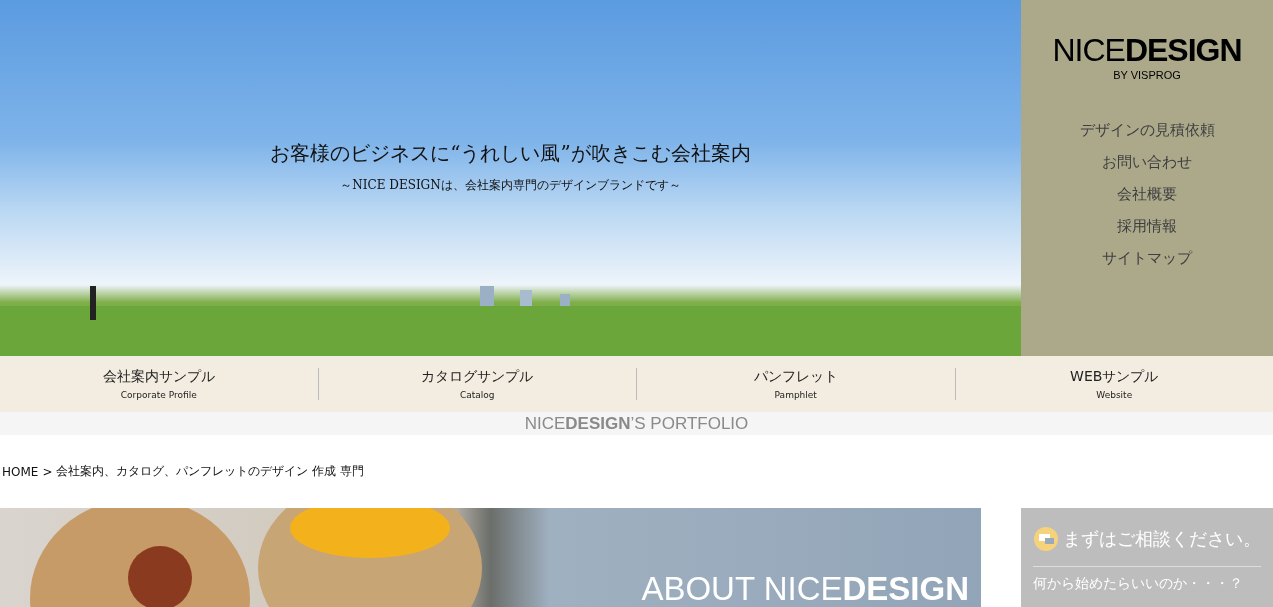  What do you see at coordinates (210, 471) in the screenshot?
I see `breadcrumb-current: 会社案内、カタログ、パンフレットのデザイン 作成 専門` at bounding box center [210, 471].